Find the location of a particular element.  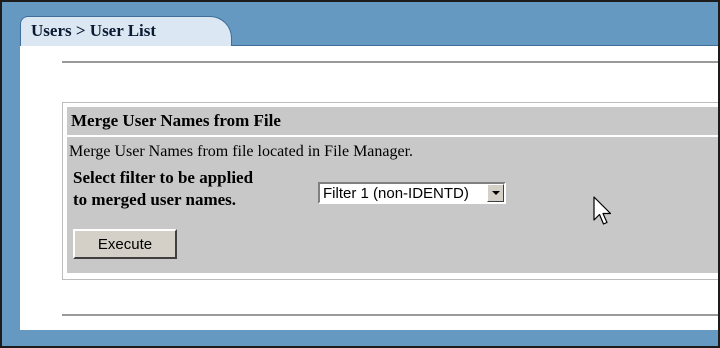

panel-title: Merge User Names from File is located at coordinates (176, 120).